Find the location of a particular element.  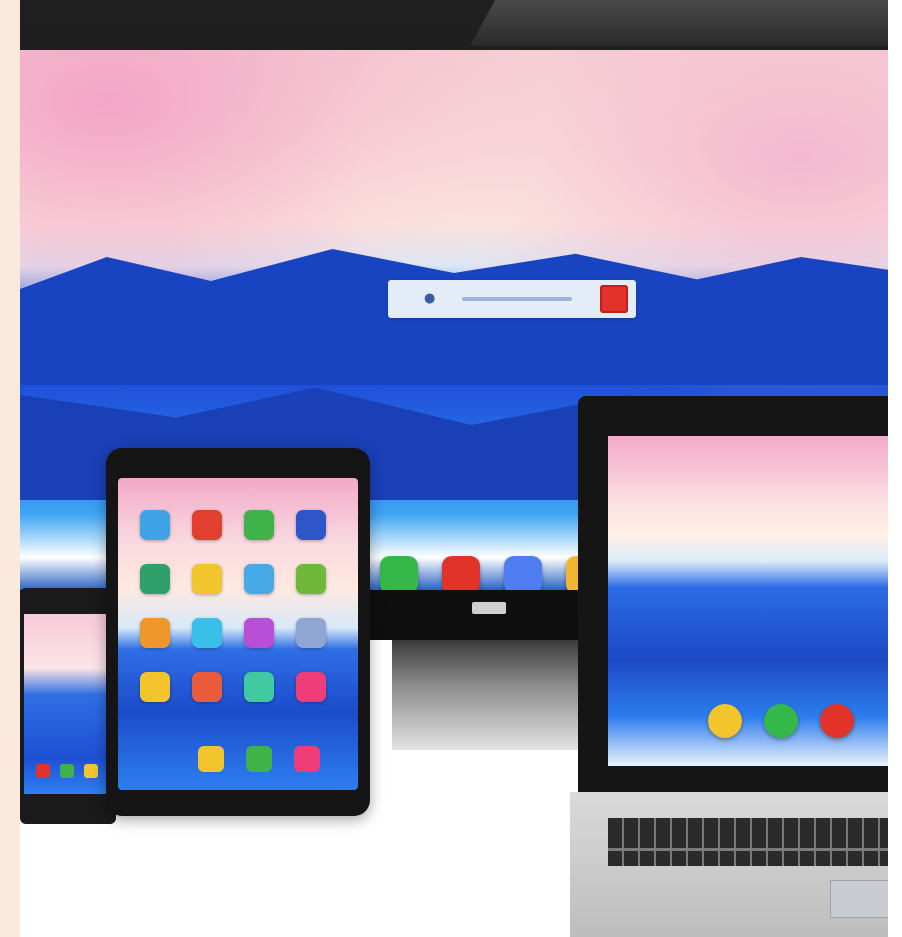

laptop-screen is located at coordinates (748, 601).